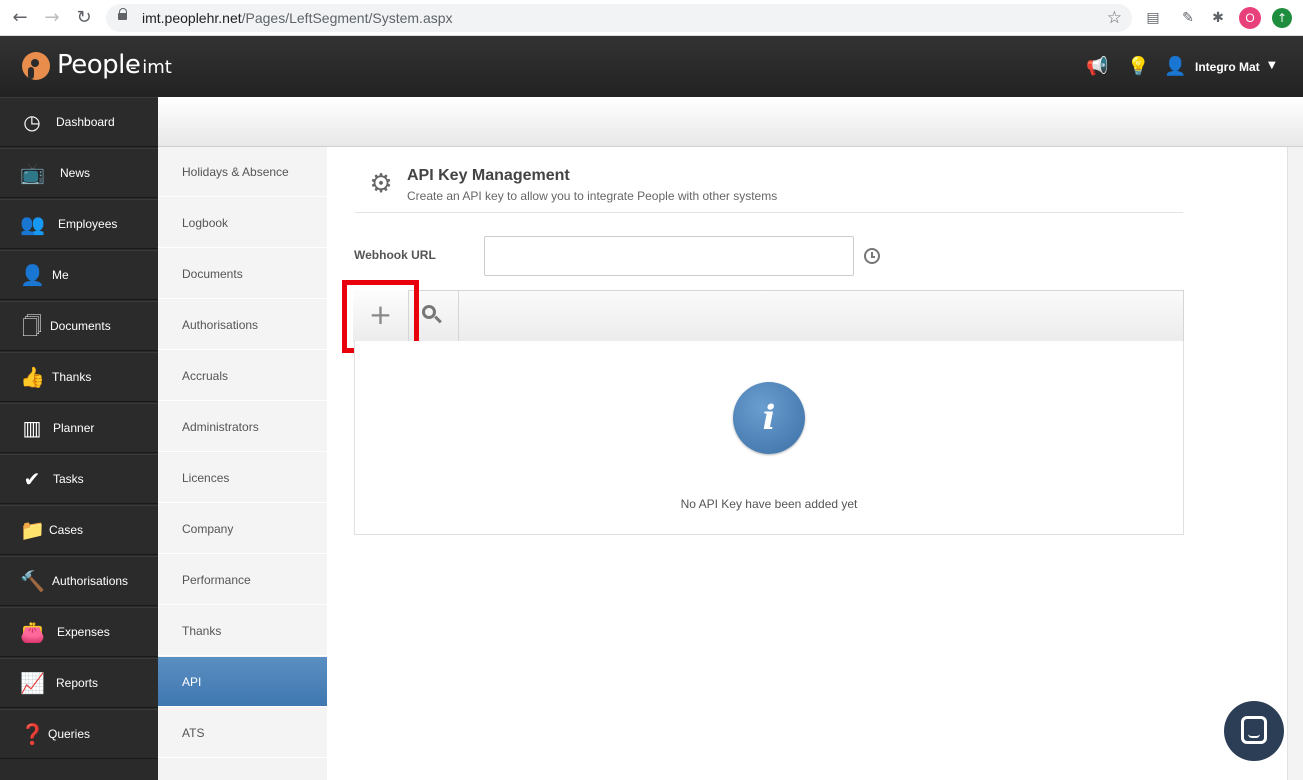 The height and width of the screenshot is (780, 1303). What do you see at coordinates (69, 734) in the screenshot?
I see `nav-label: Queries` at bounding box center [69, 734].